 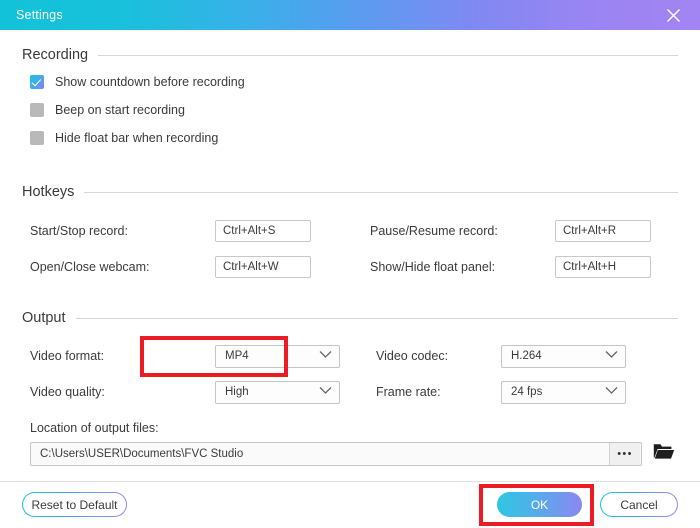 What do you see at coordinates (192, 267) in the screenshot?
I see `hotkey-open-close-webcam: Open/Close webcam: Ctrl+Alt+W` at bounding box center [192, 267].